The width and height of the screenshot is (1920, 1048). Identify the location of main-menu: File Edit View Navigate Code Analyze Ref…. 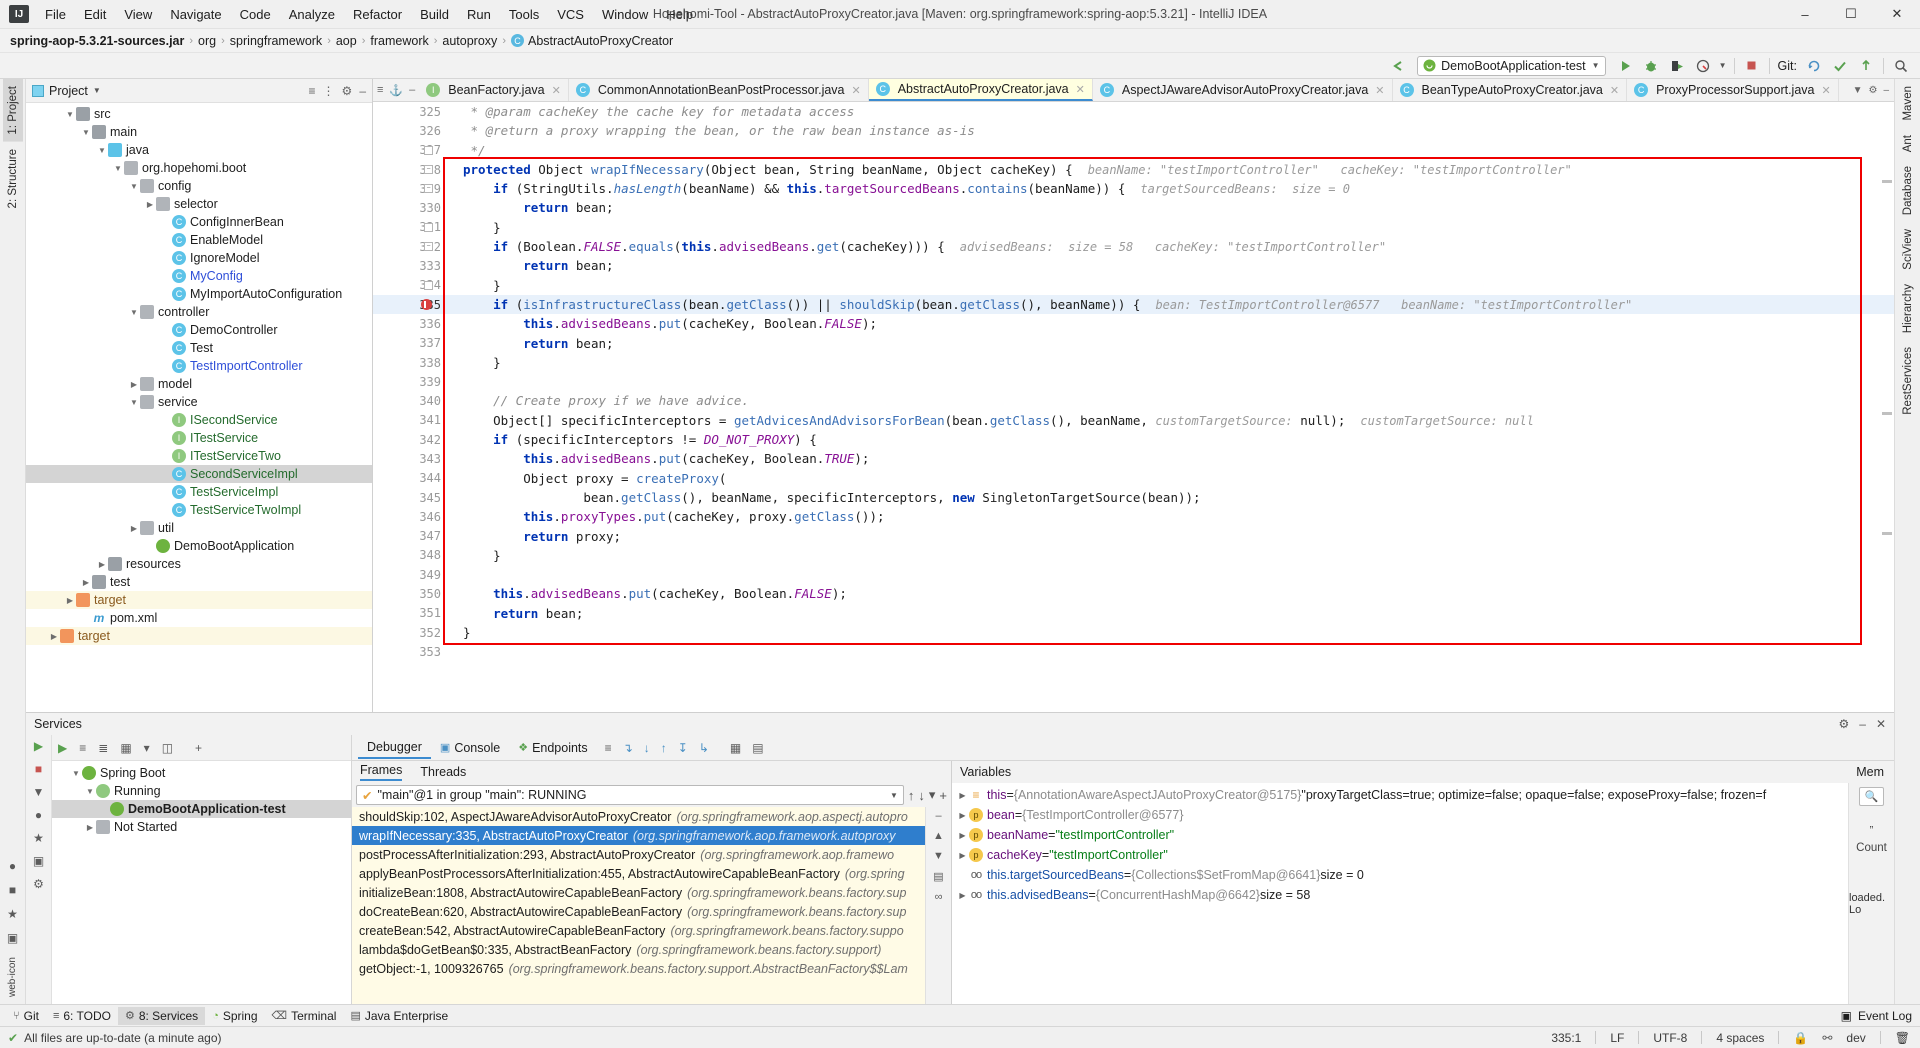
(369, 14).